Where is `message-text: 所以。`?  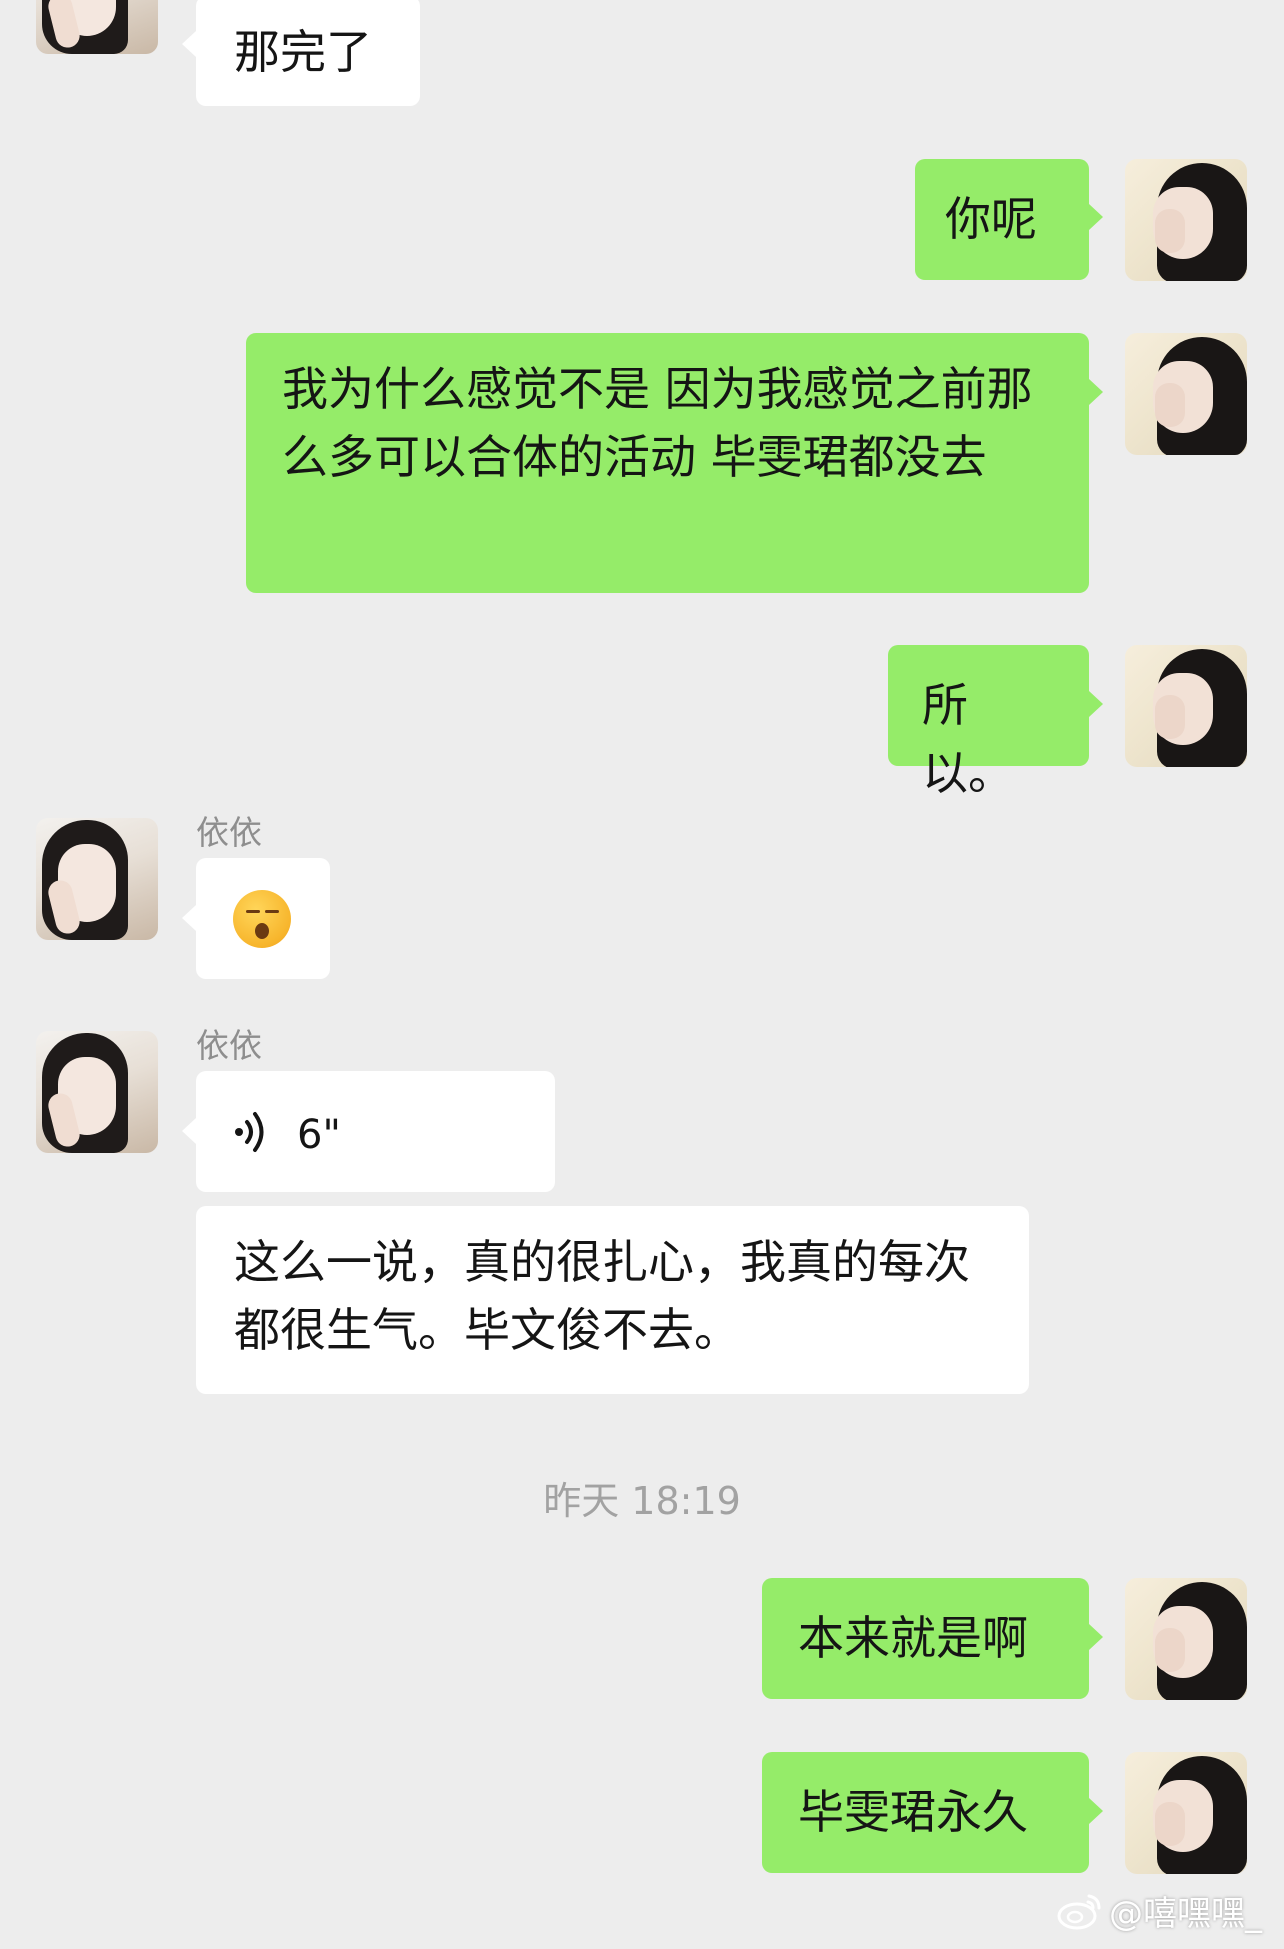
message-text: 所以。 is located at coordinates (968, 739).